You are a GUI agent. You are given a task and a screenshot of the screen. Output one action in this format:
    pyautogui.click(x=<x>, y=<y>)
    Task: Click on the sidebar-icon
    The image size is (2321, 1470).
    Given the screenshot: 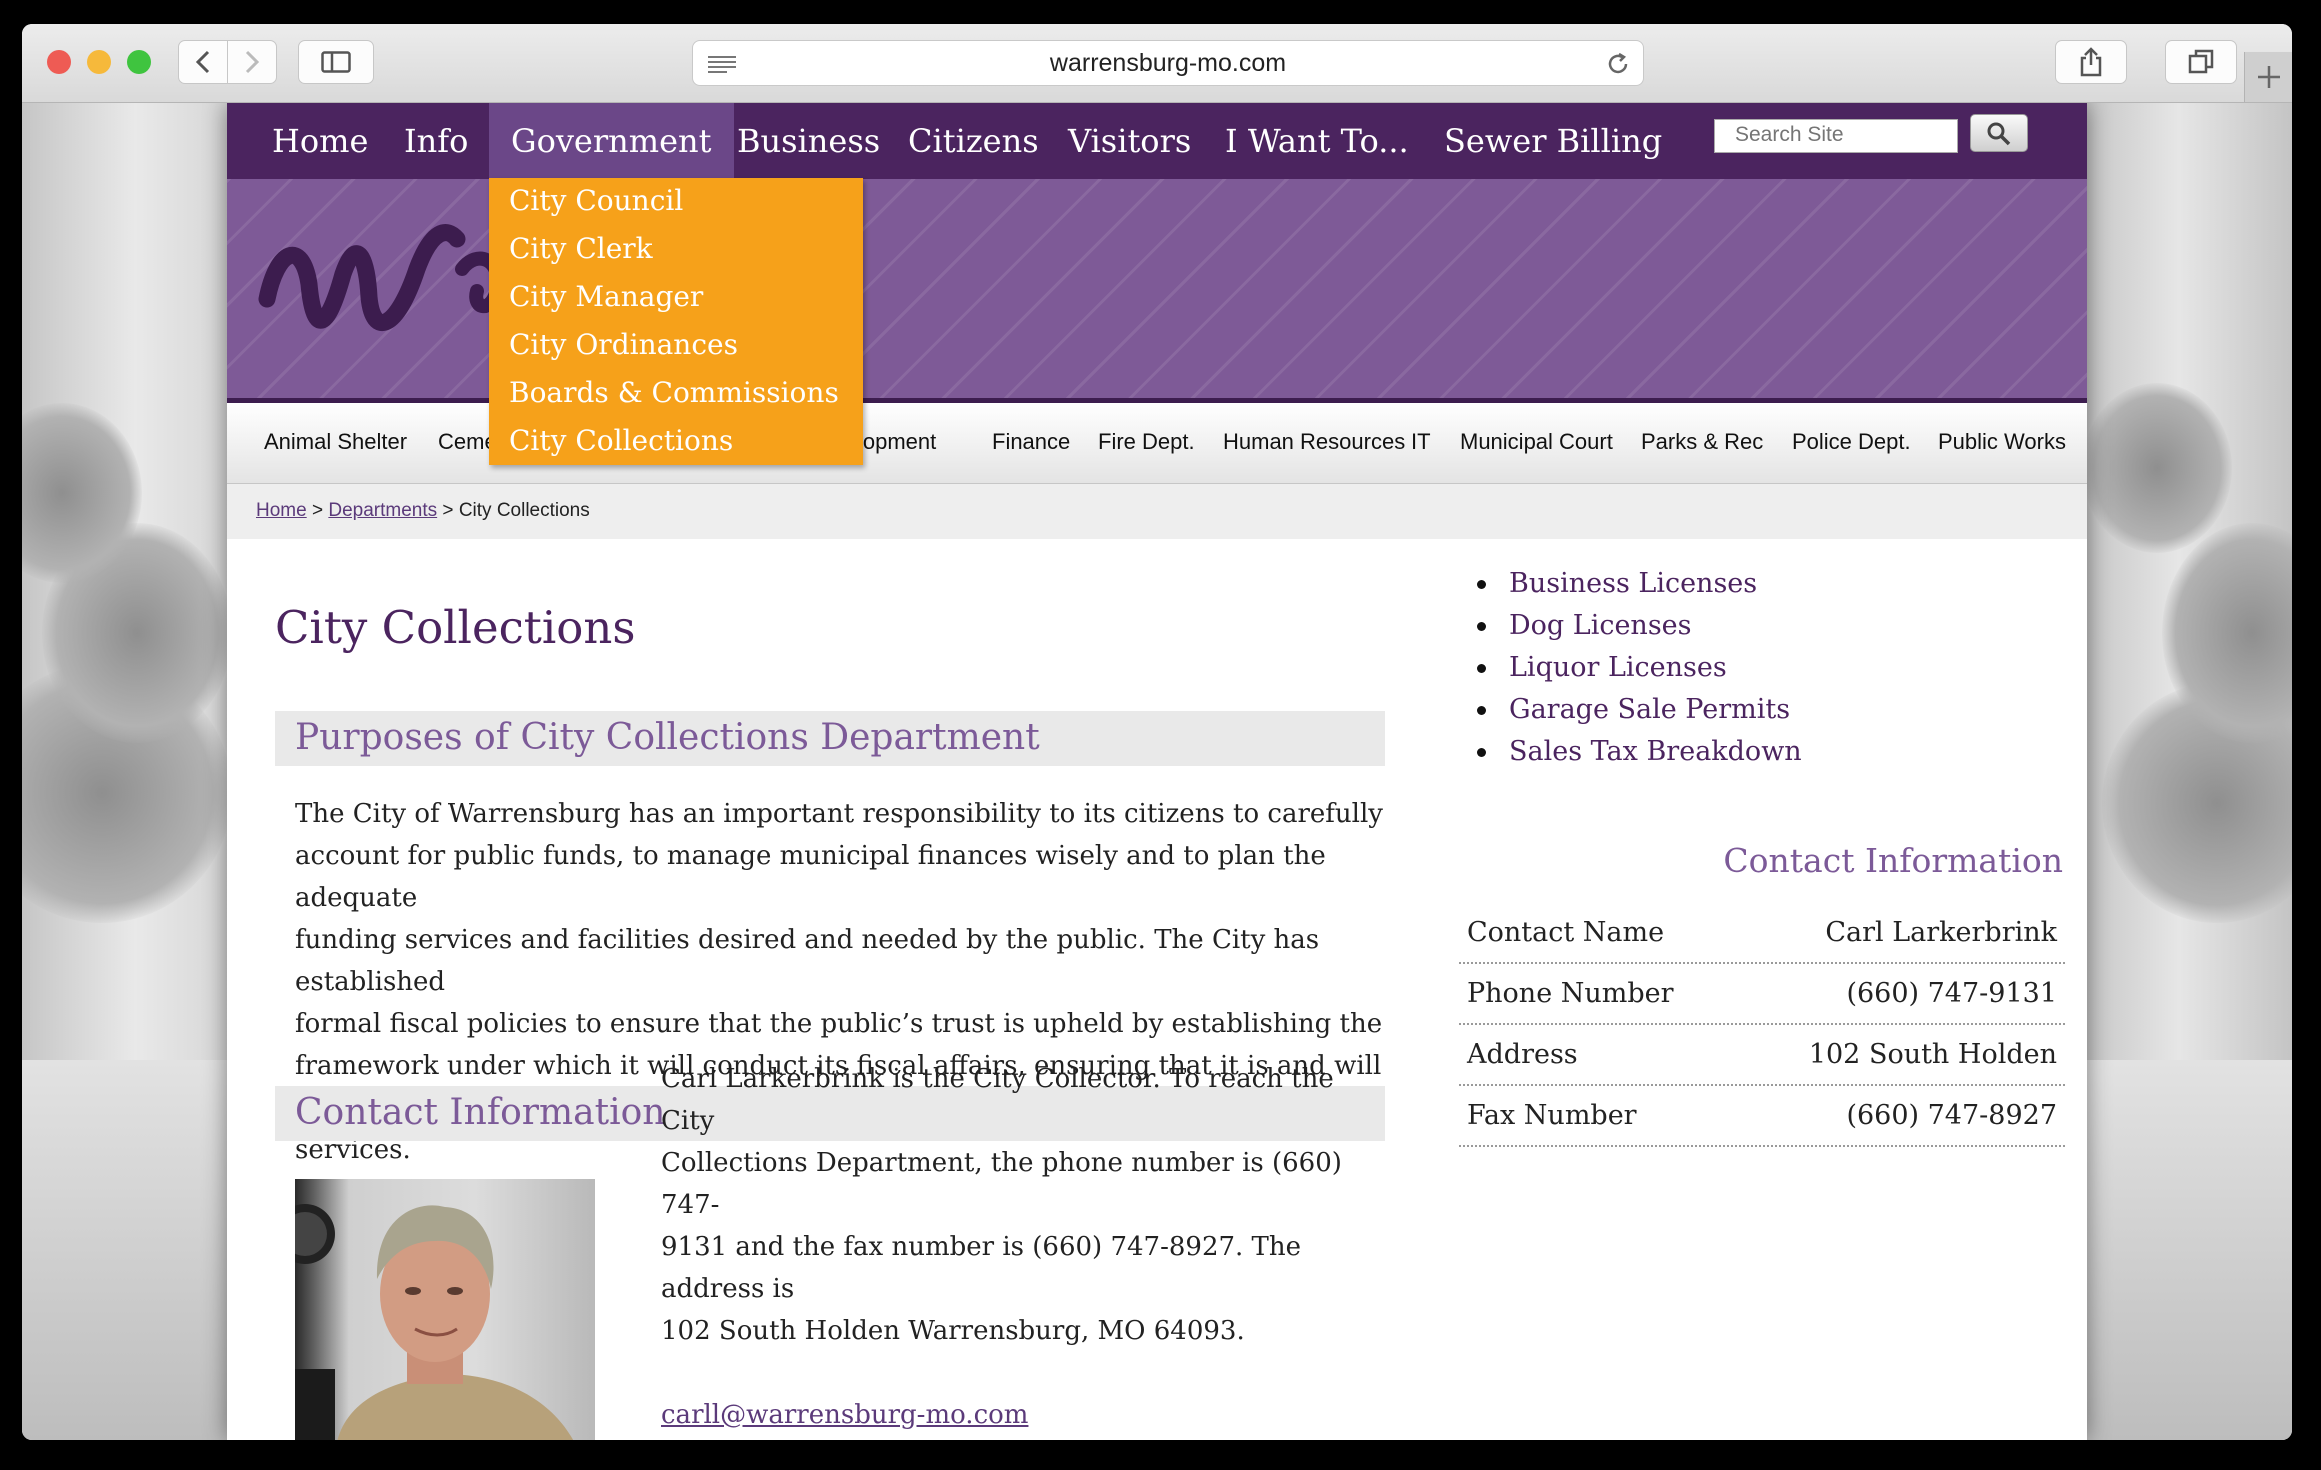 What is the action you would take?
    pyautogui.click(x=336, y=62)
    